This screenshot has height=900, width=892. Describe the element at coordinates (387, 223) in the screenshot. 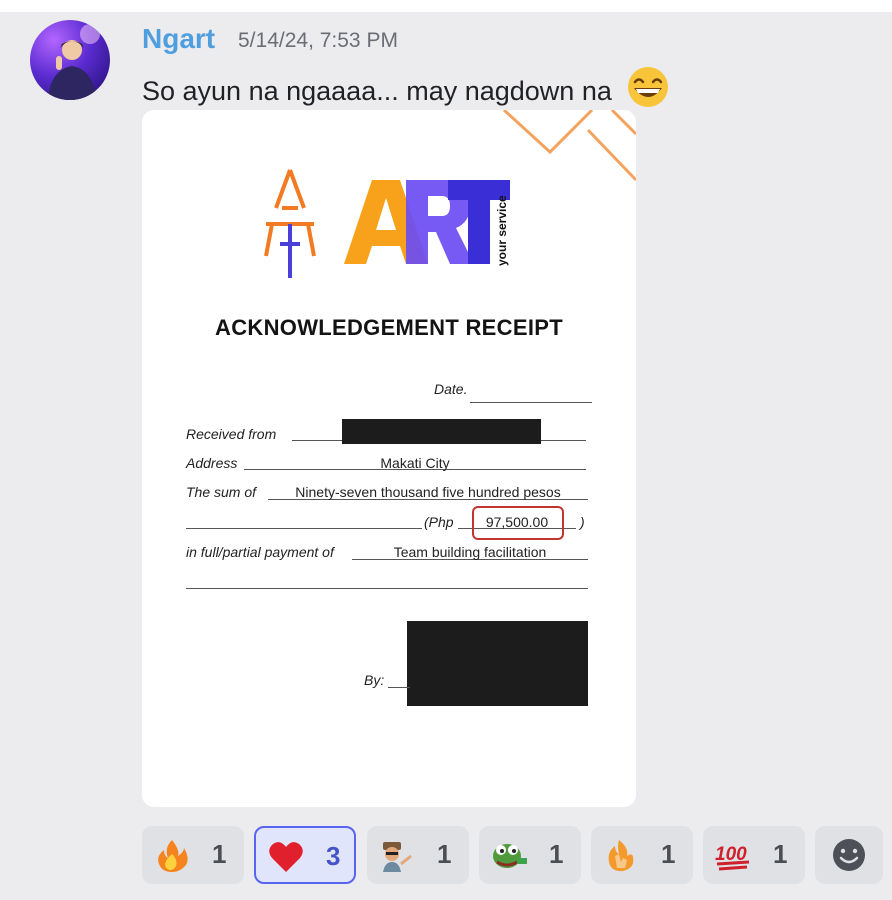

I see `company-logo: your service` at that location.